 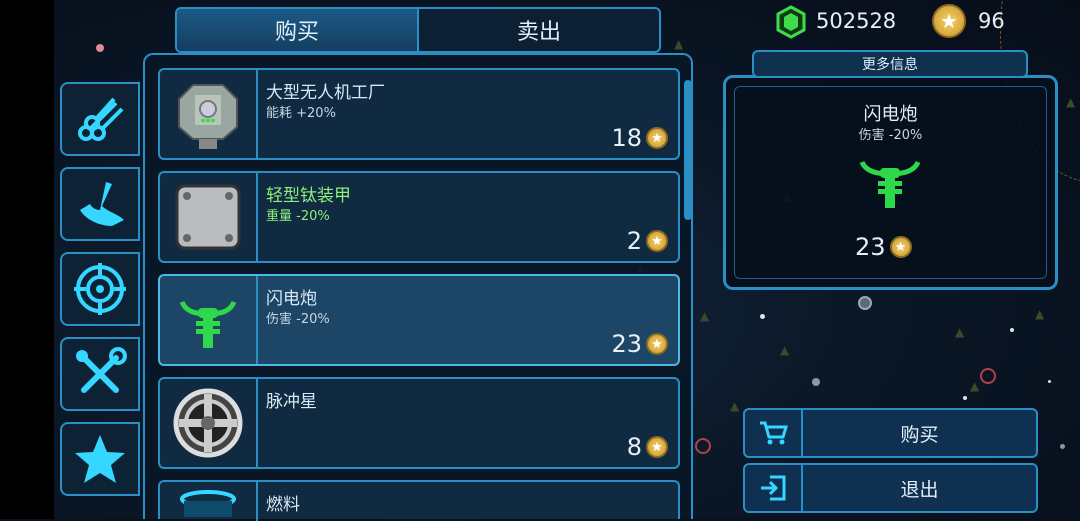 I want to click on list-item-pulsar: 脉冲星 8 ★, so click(x=419, y=423).